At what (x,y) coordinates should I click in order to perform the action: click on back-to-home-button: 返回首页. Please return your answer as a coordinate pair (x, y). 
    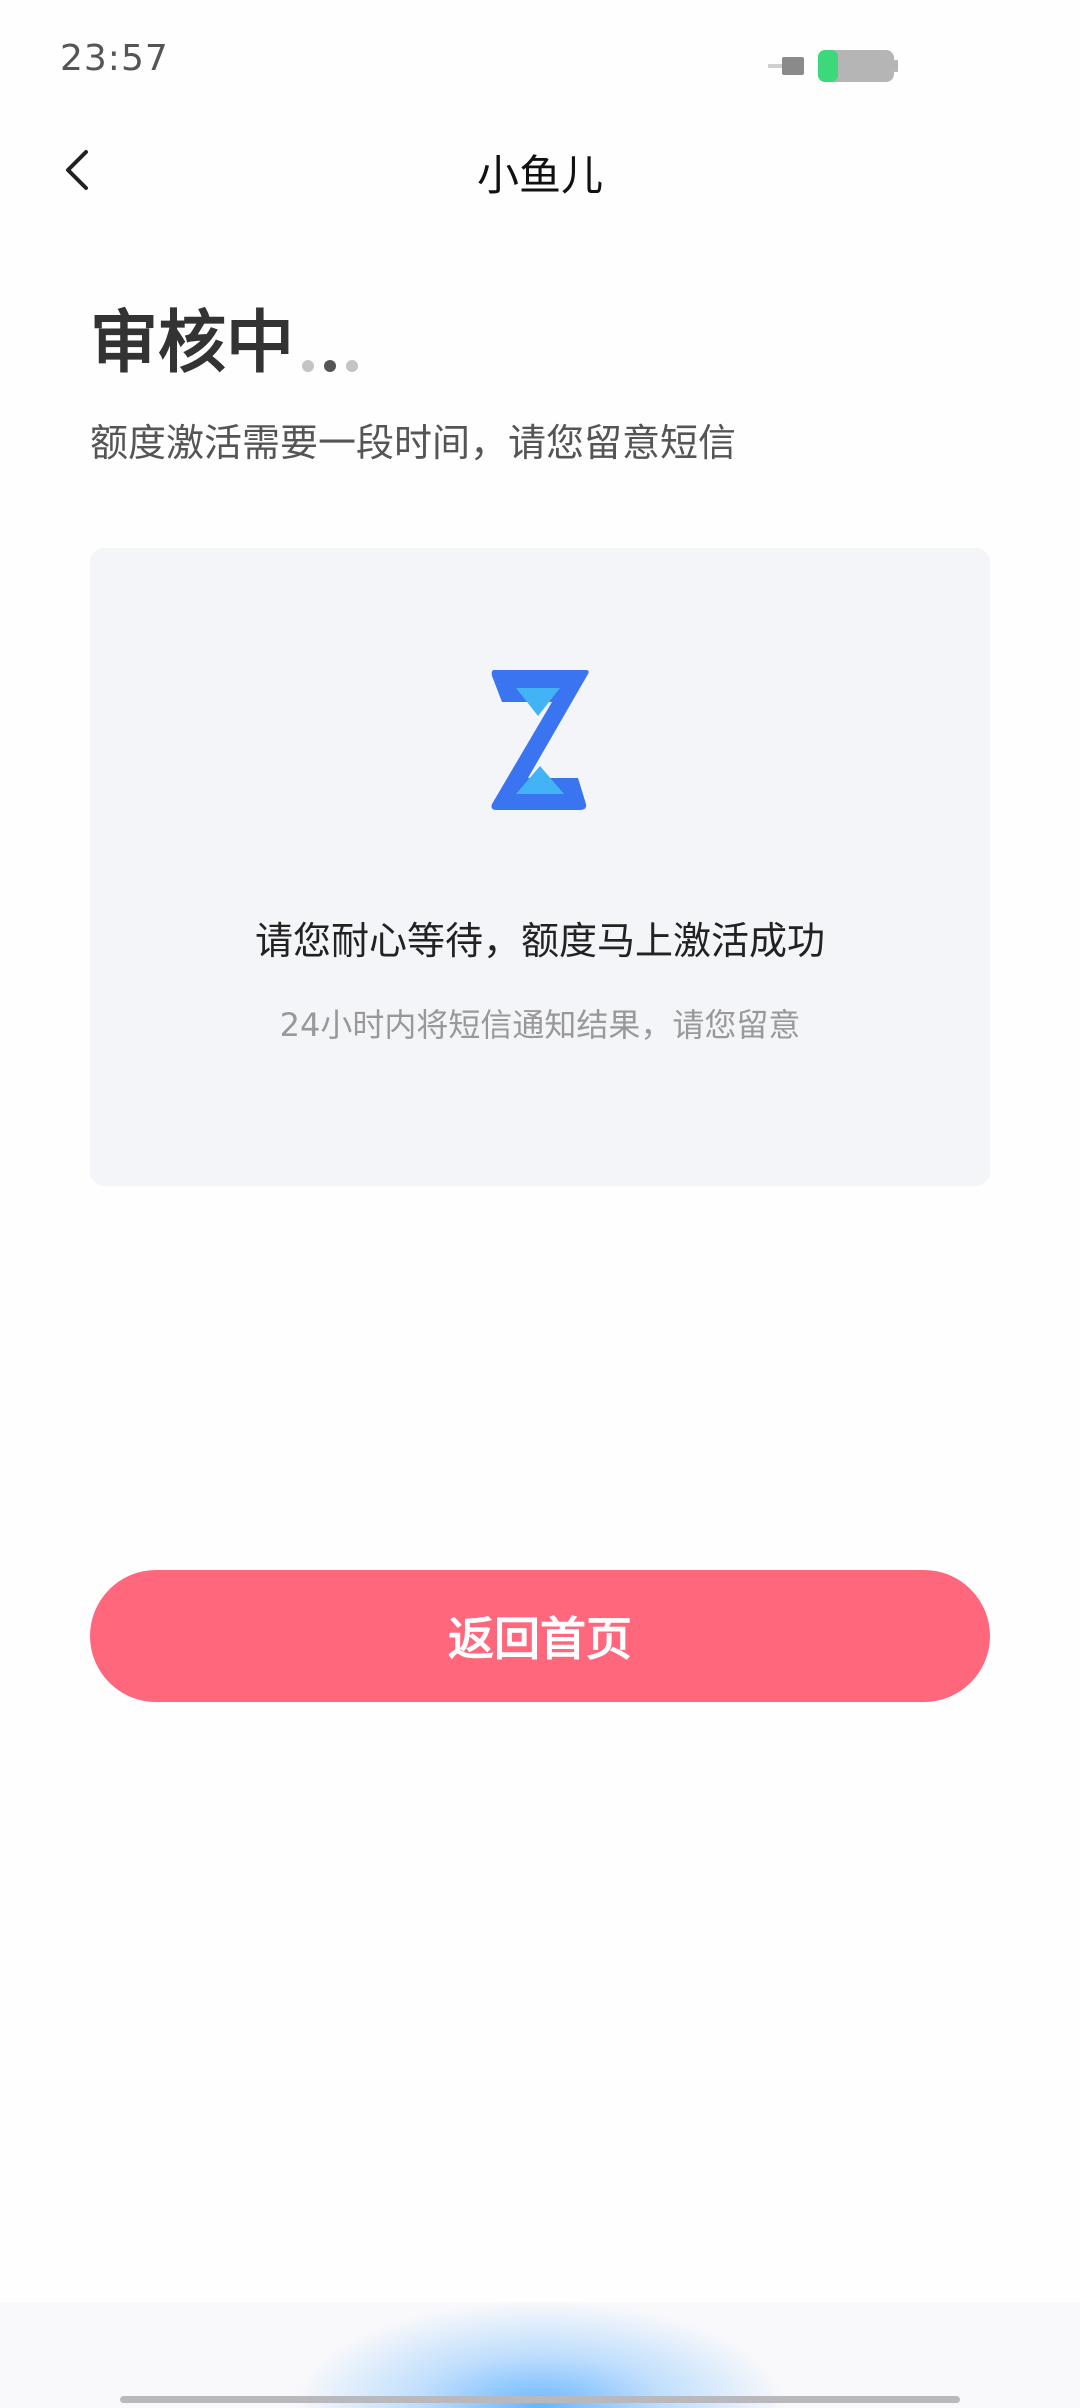
    Looking at the image, I should click on (540, 1636).